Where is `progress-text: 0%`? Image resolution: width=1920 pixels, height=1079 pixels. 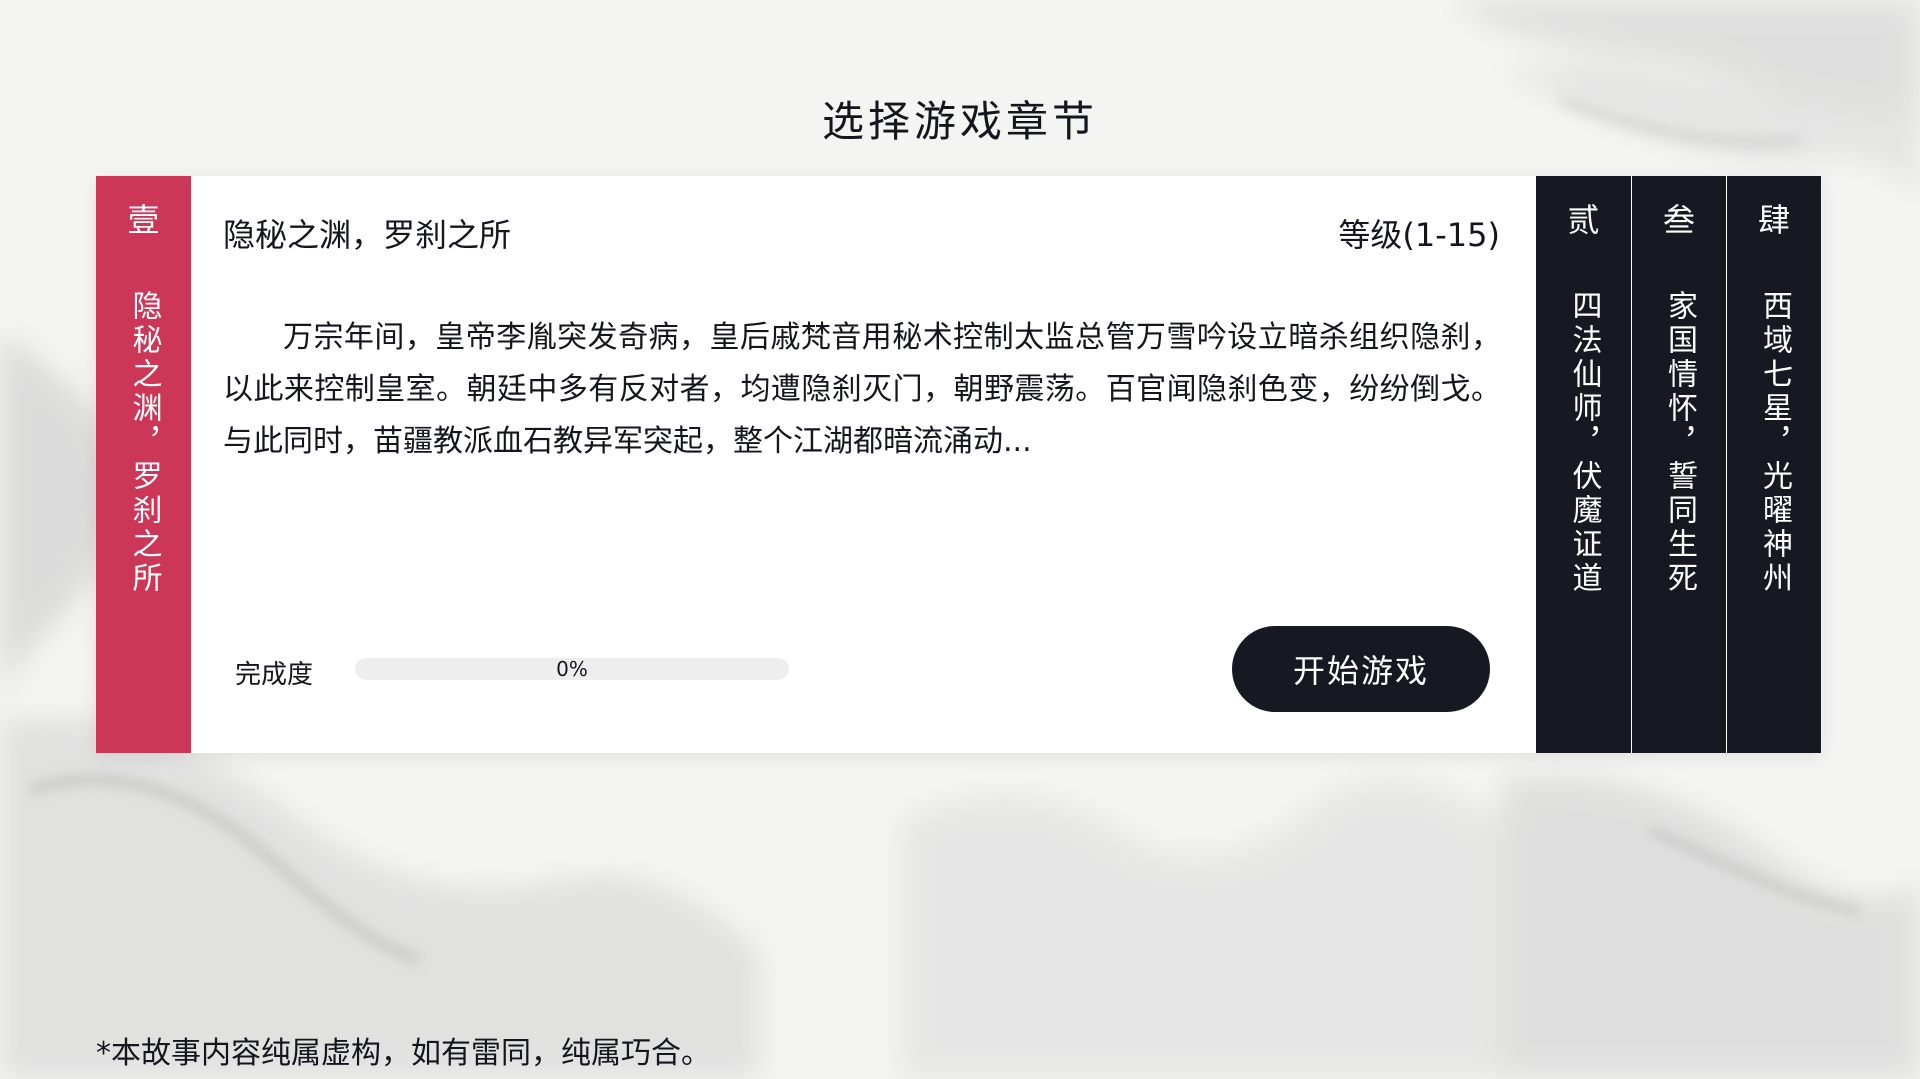
progress-text: 0% is located at coordinates (572, 669).